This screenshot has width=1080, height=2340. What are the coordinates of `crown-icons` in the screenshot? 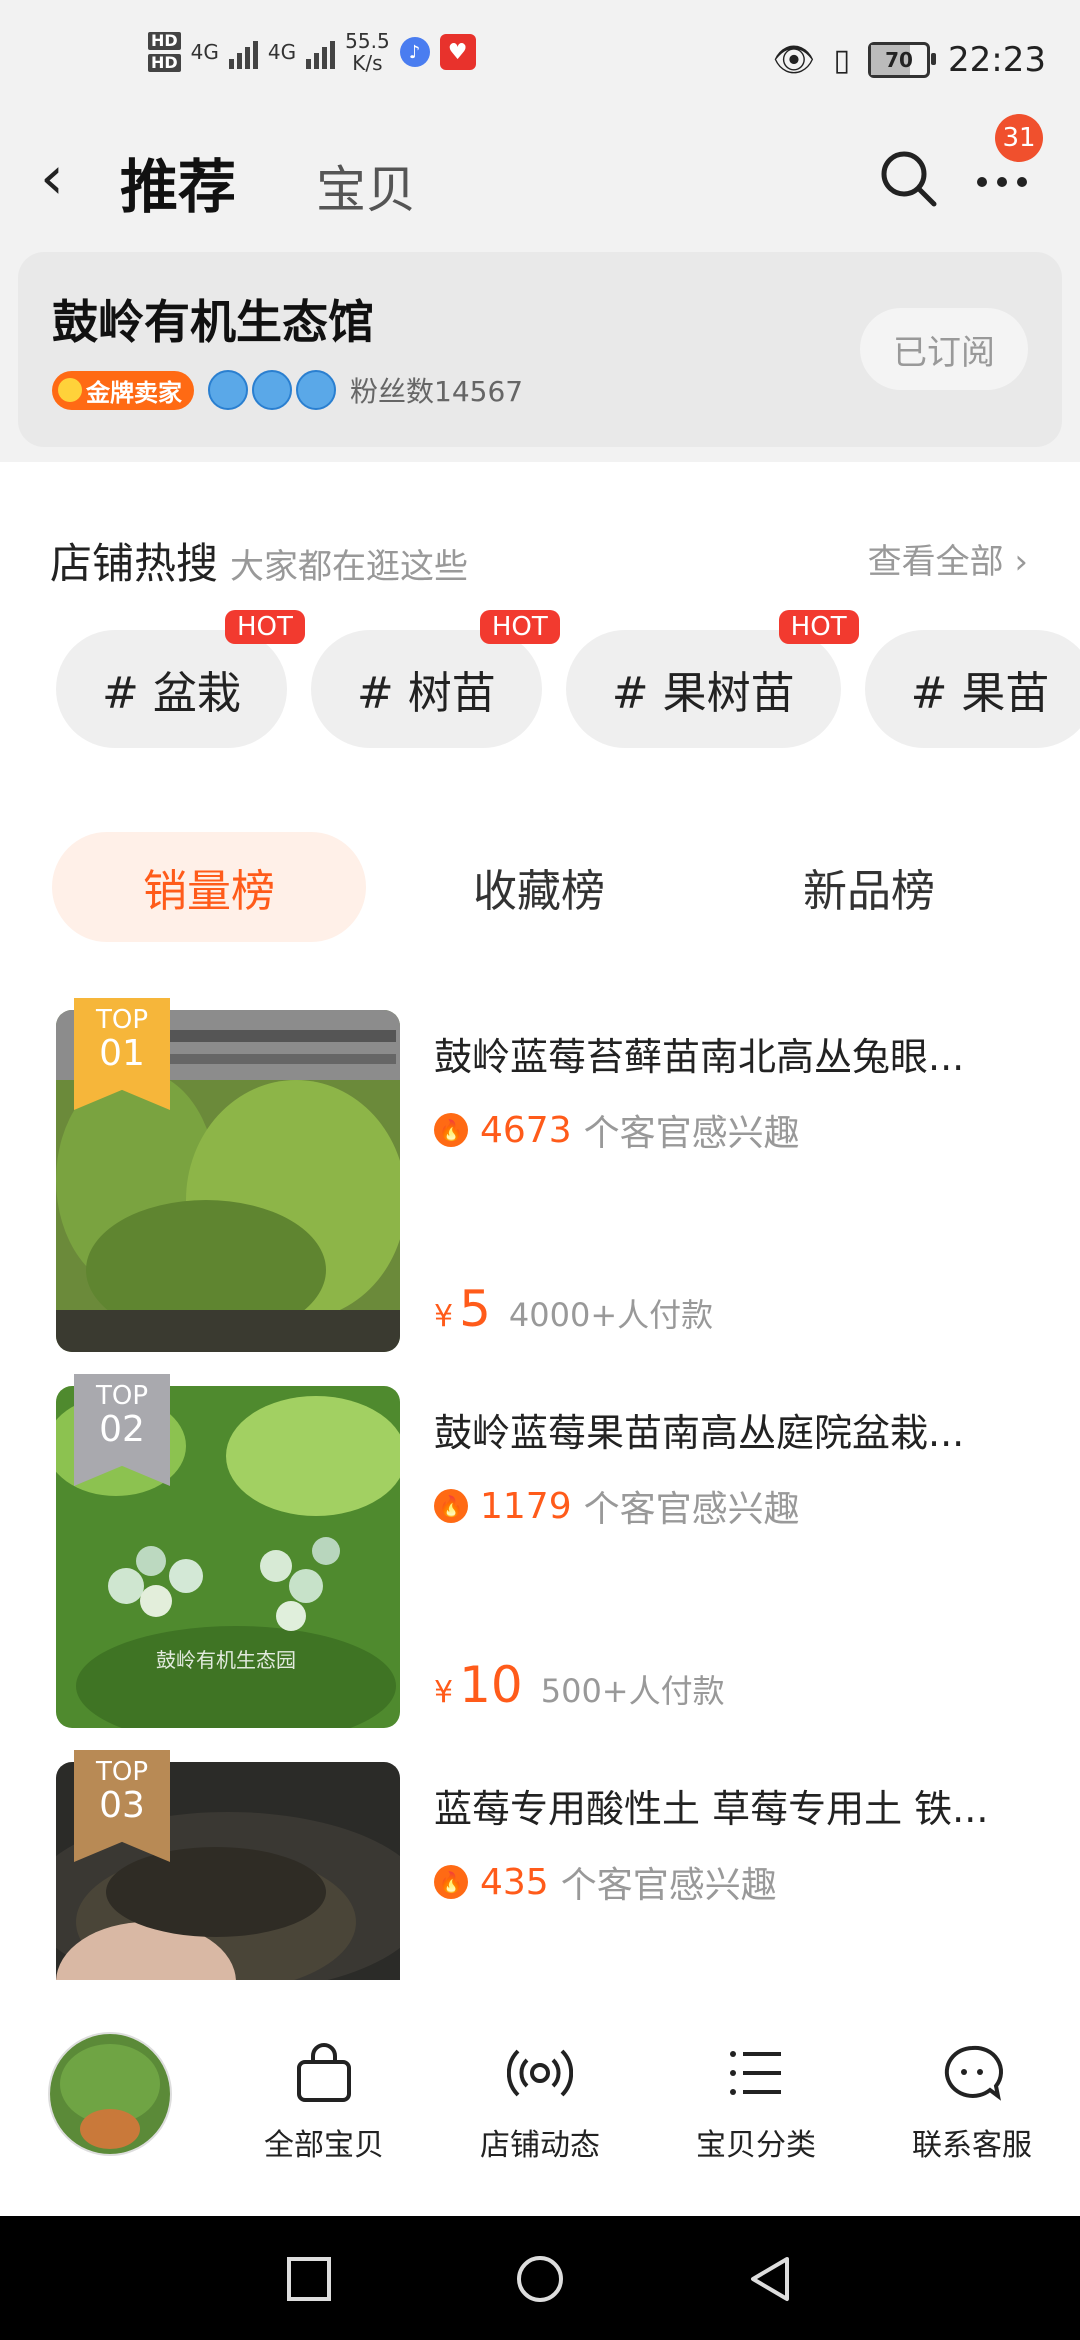 It's located at (272, 390).